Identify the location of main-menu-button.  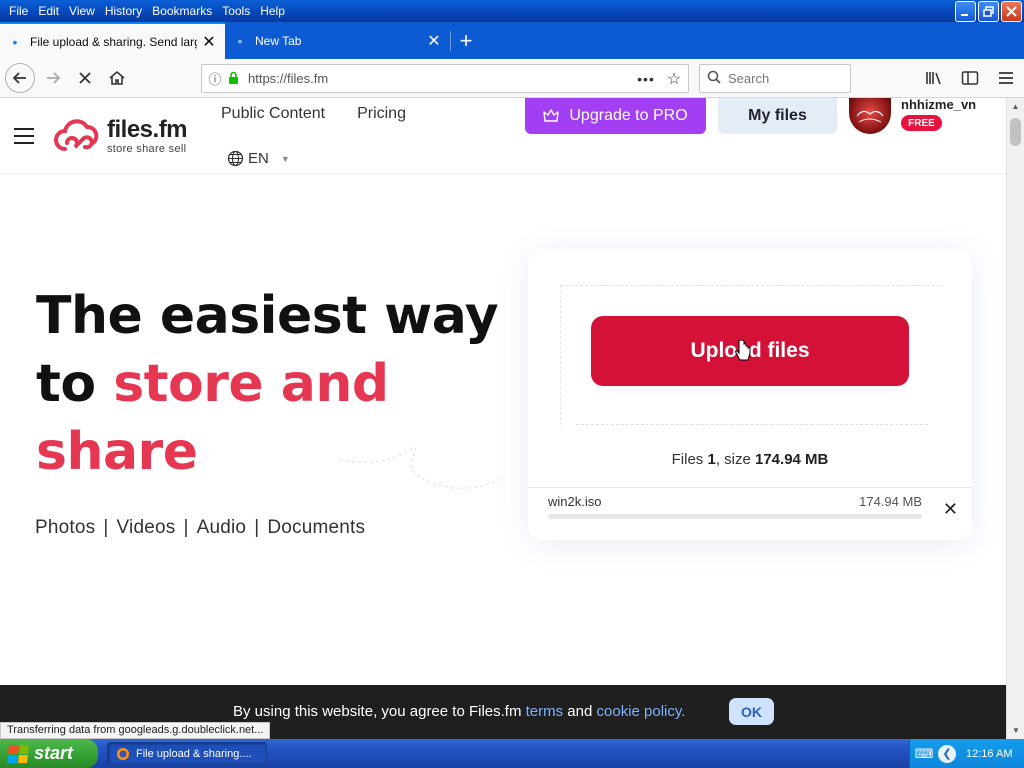
(1006, 78).